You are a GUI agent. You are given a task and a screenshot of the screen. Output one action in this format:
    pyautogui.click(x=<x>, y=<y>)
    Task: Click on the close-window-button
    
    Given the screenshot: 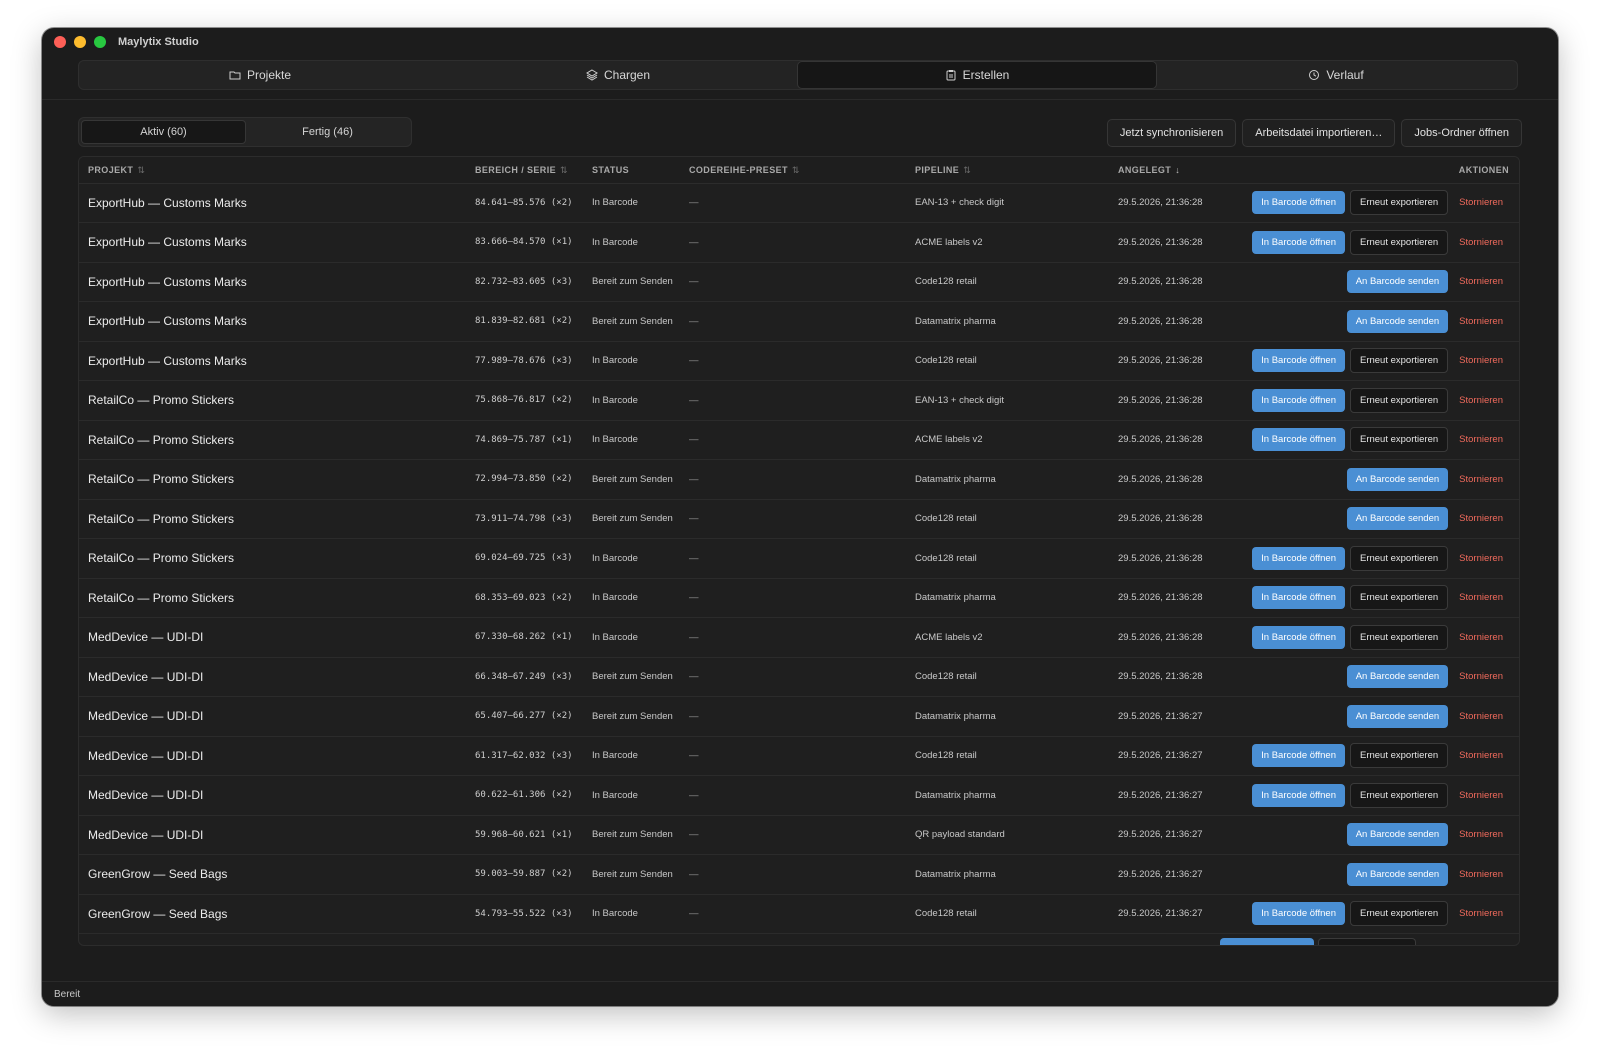 What is the action you would take?
    pyautogui.click(x=60, y=42)
    